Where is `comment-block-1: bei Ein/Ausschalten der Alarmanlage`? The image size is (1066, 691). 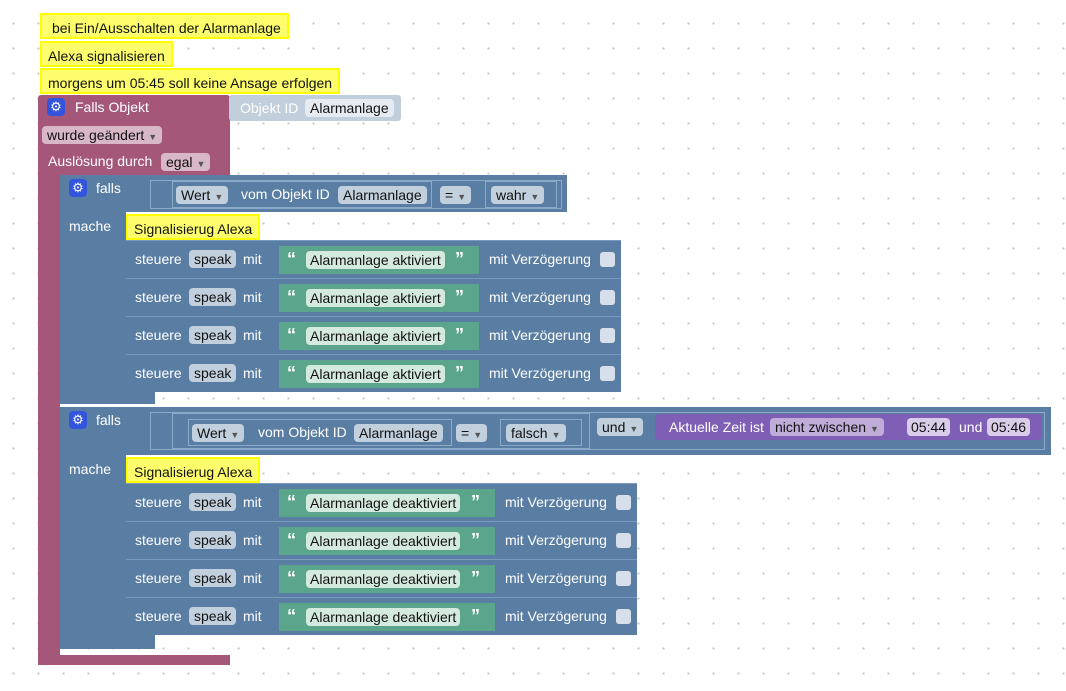 comment-block-1: bei Ein/Ausschalten der Alarmanlage is located at coordinates (164, 26).